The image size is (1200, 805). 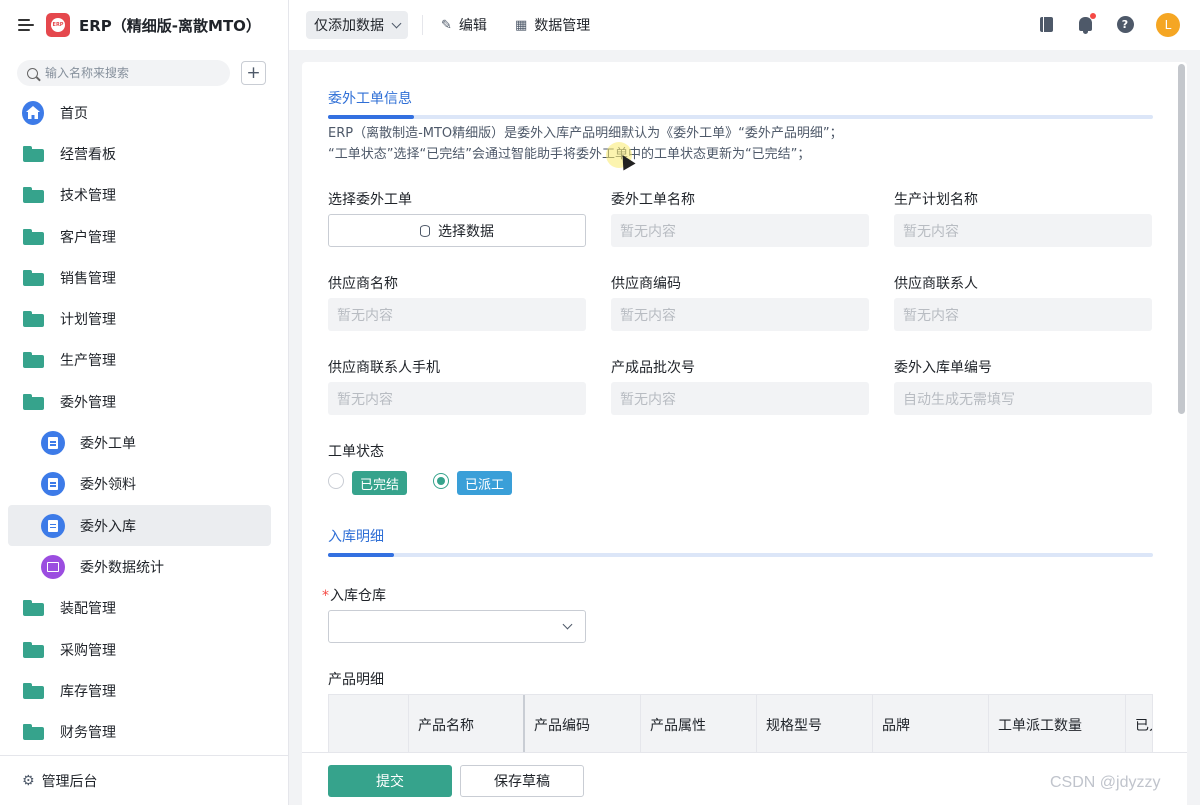 I want to click on topbar: 仅添加数据 ✎ 编辑 ▦ 数据管理 ? L, so click(x=744, y=25).